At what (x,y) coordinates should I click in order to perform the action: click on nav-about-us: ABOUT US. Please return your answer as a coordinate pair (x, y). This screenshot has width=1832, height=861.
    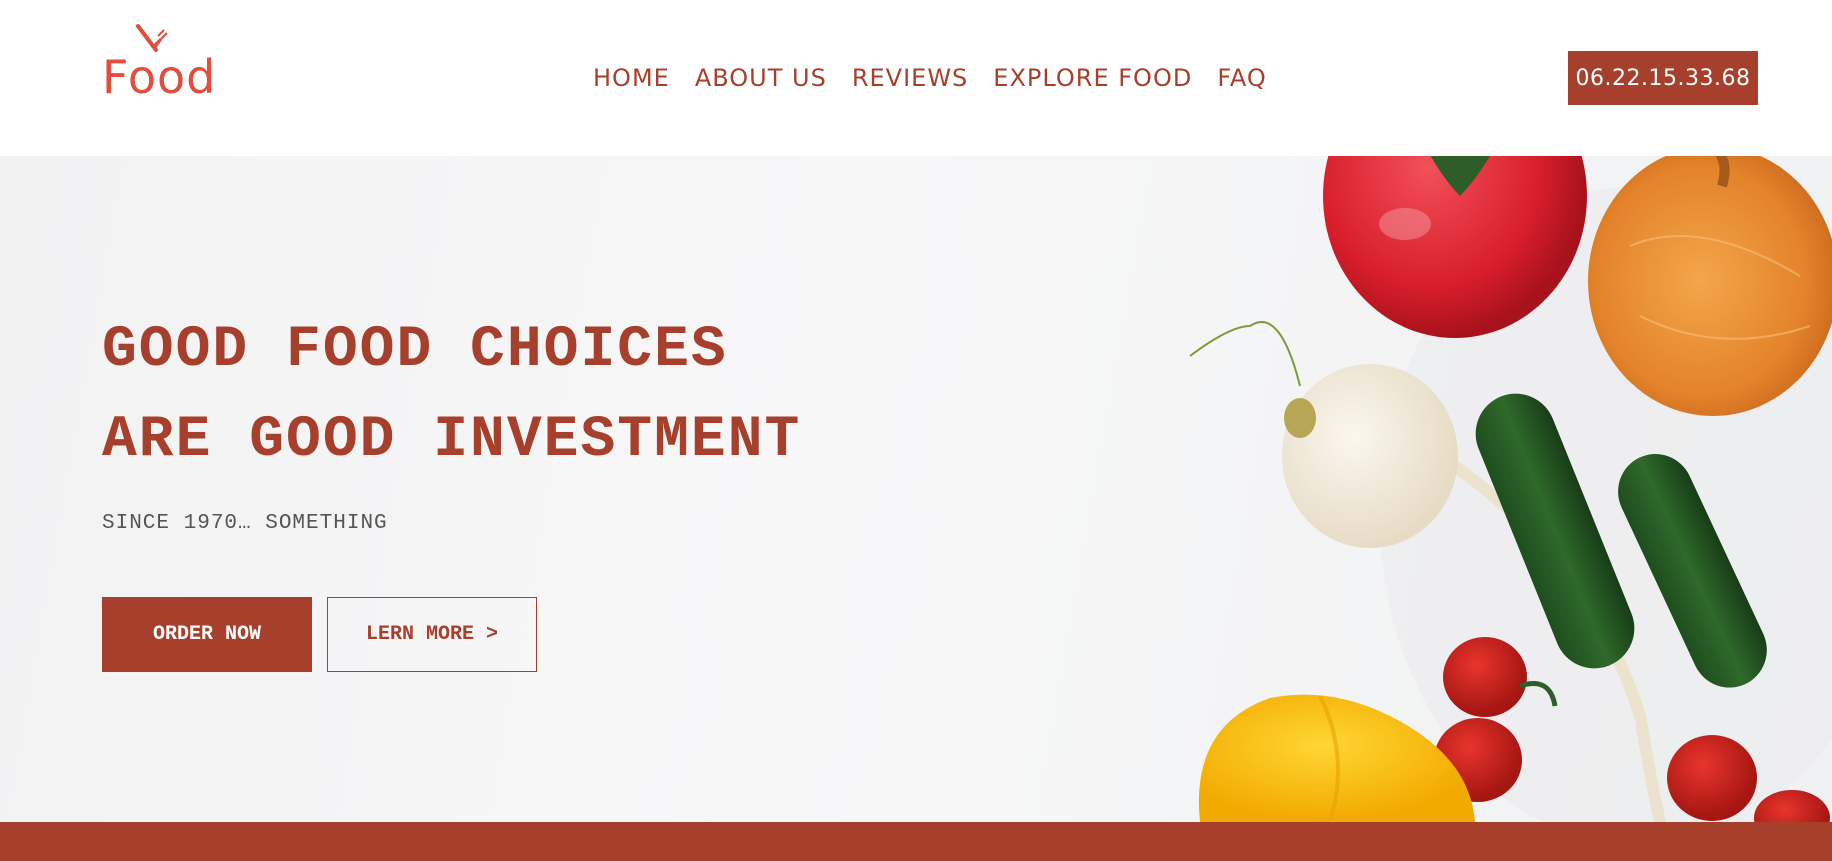
    Looking at the image, I should click on (761, 78).